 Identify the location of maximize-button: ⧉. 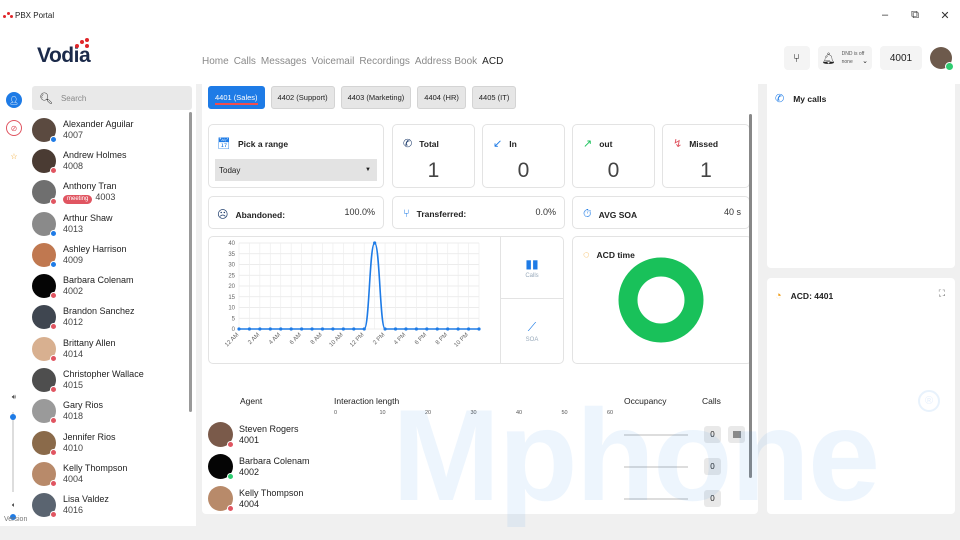
(915, 15).